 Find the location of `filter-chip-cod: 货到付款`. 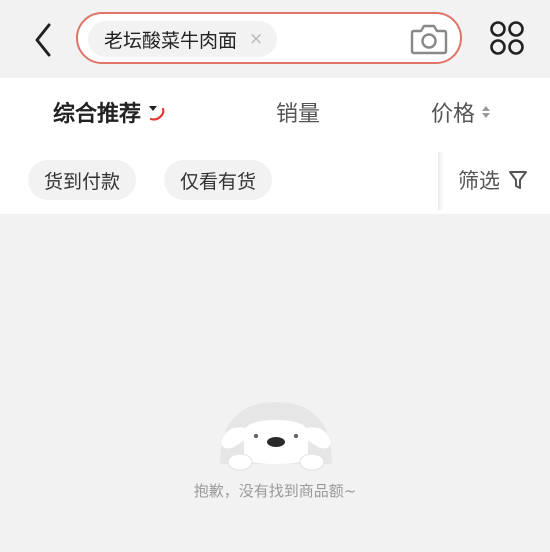

filter-chip-cod: 货到付款 is located at coordinates (82, 180).